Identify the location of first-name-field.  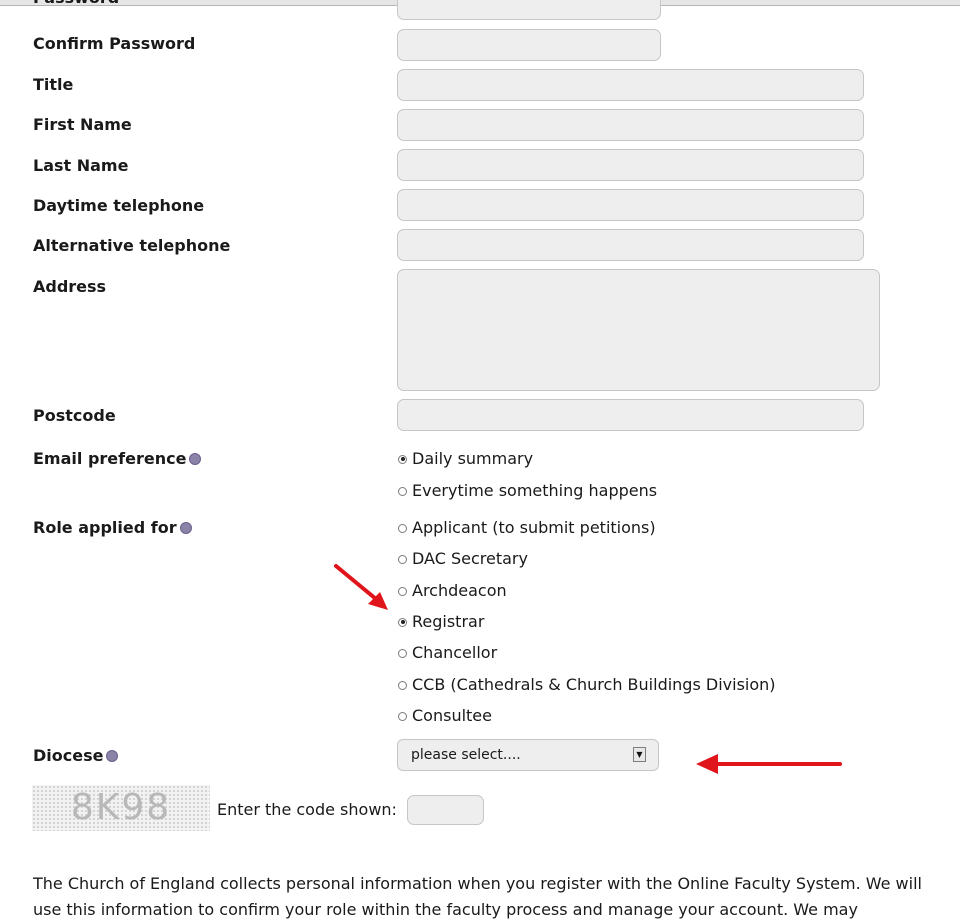
(630, 125).